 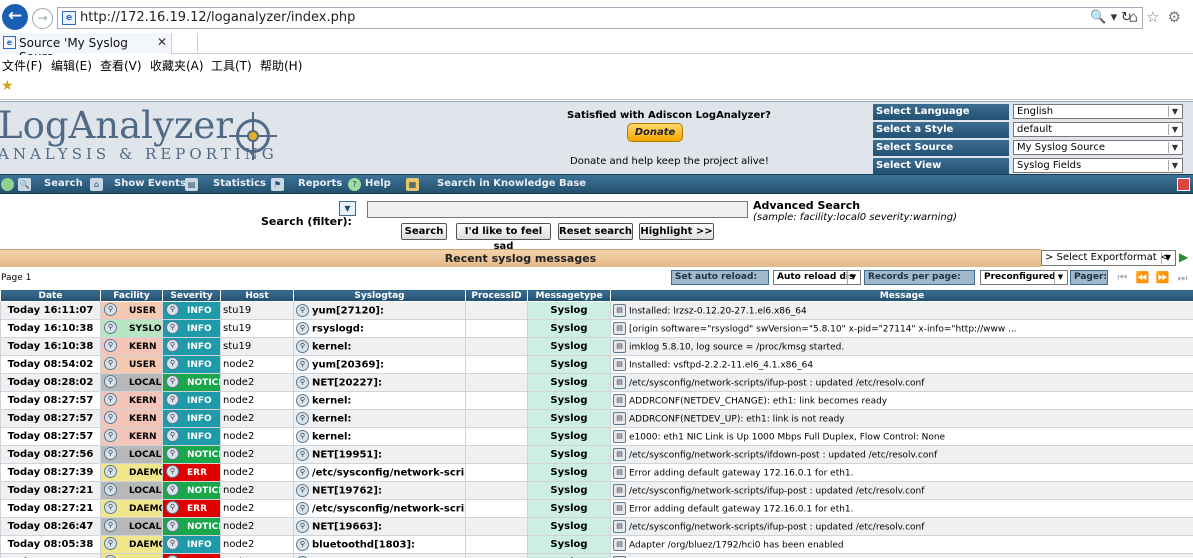 I want to click on facility-badge: ⚲ DAEMON, so click(x=131, y=544).